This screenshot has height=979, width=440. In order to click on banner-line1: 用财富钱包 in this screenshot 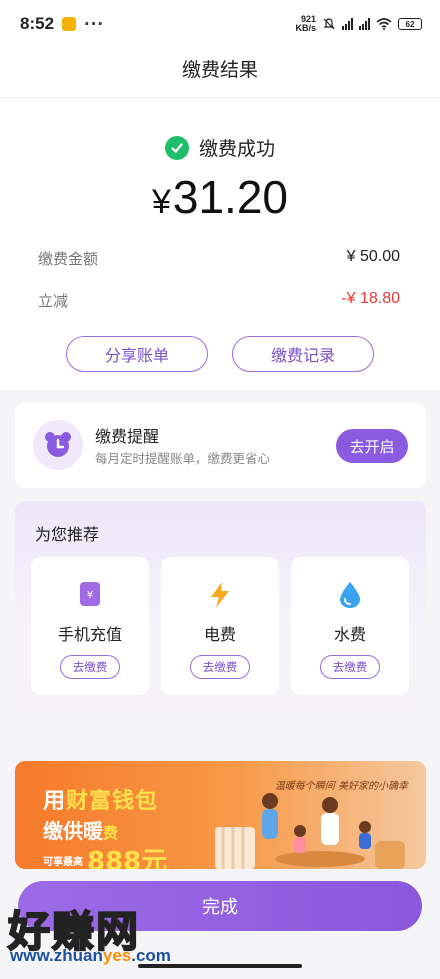, I will do `click(100, 799)`.